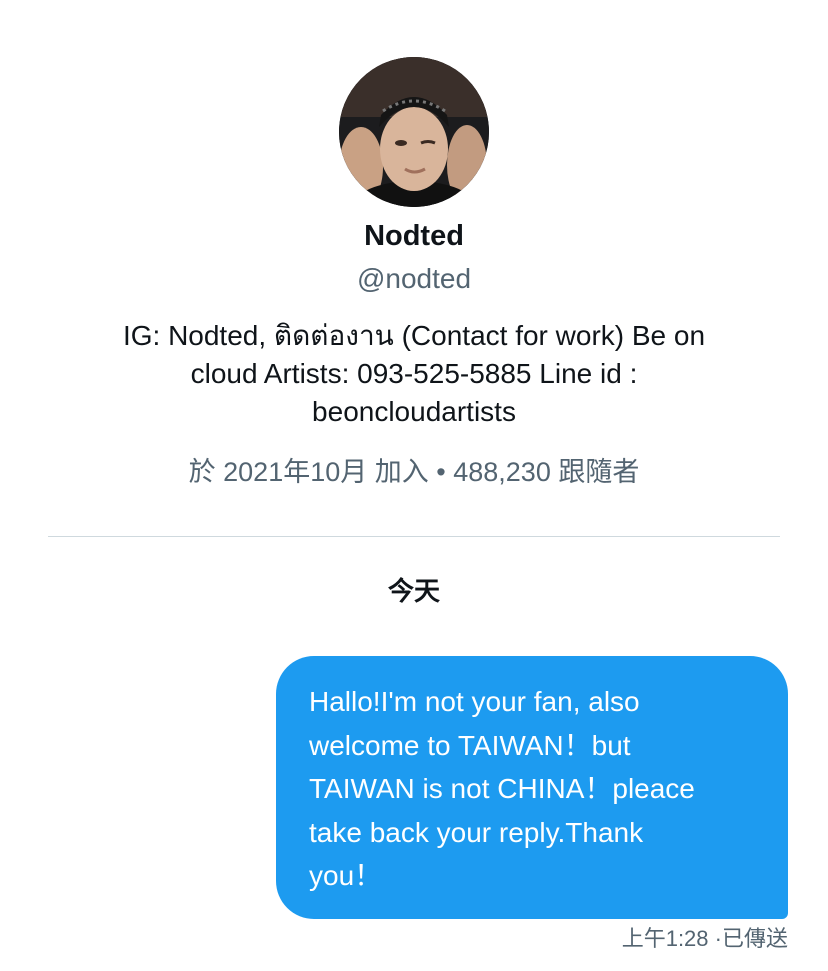 The width and height of the screenshot is (828, 971). I want to click on handle: @nodted, so click(414, 279).